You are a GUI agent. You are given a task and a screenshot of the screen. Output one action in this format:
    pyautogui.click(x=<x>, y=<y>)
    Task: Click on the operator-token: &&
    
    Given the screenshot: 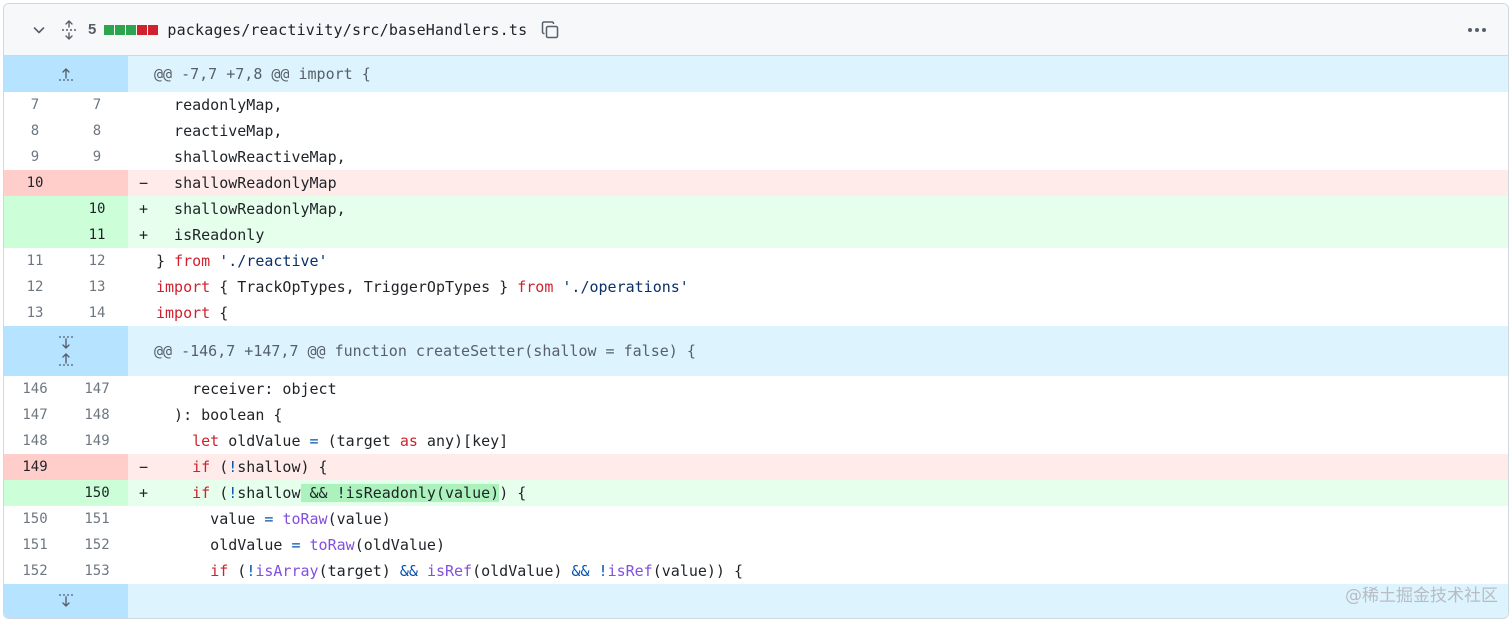 What is the action you would take?
    pyautogui.click(x=408, y=571)
    